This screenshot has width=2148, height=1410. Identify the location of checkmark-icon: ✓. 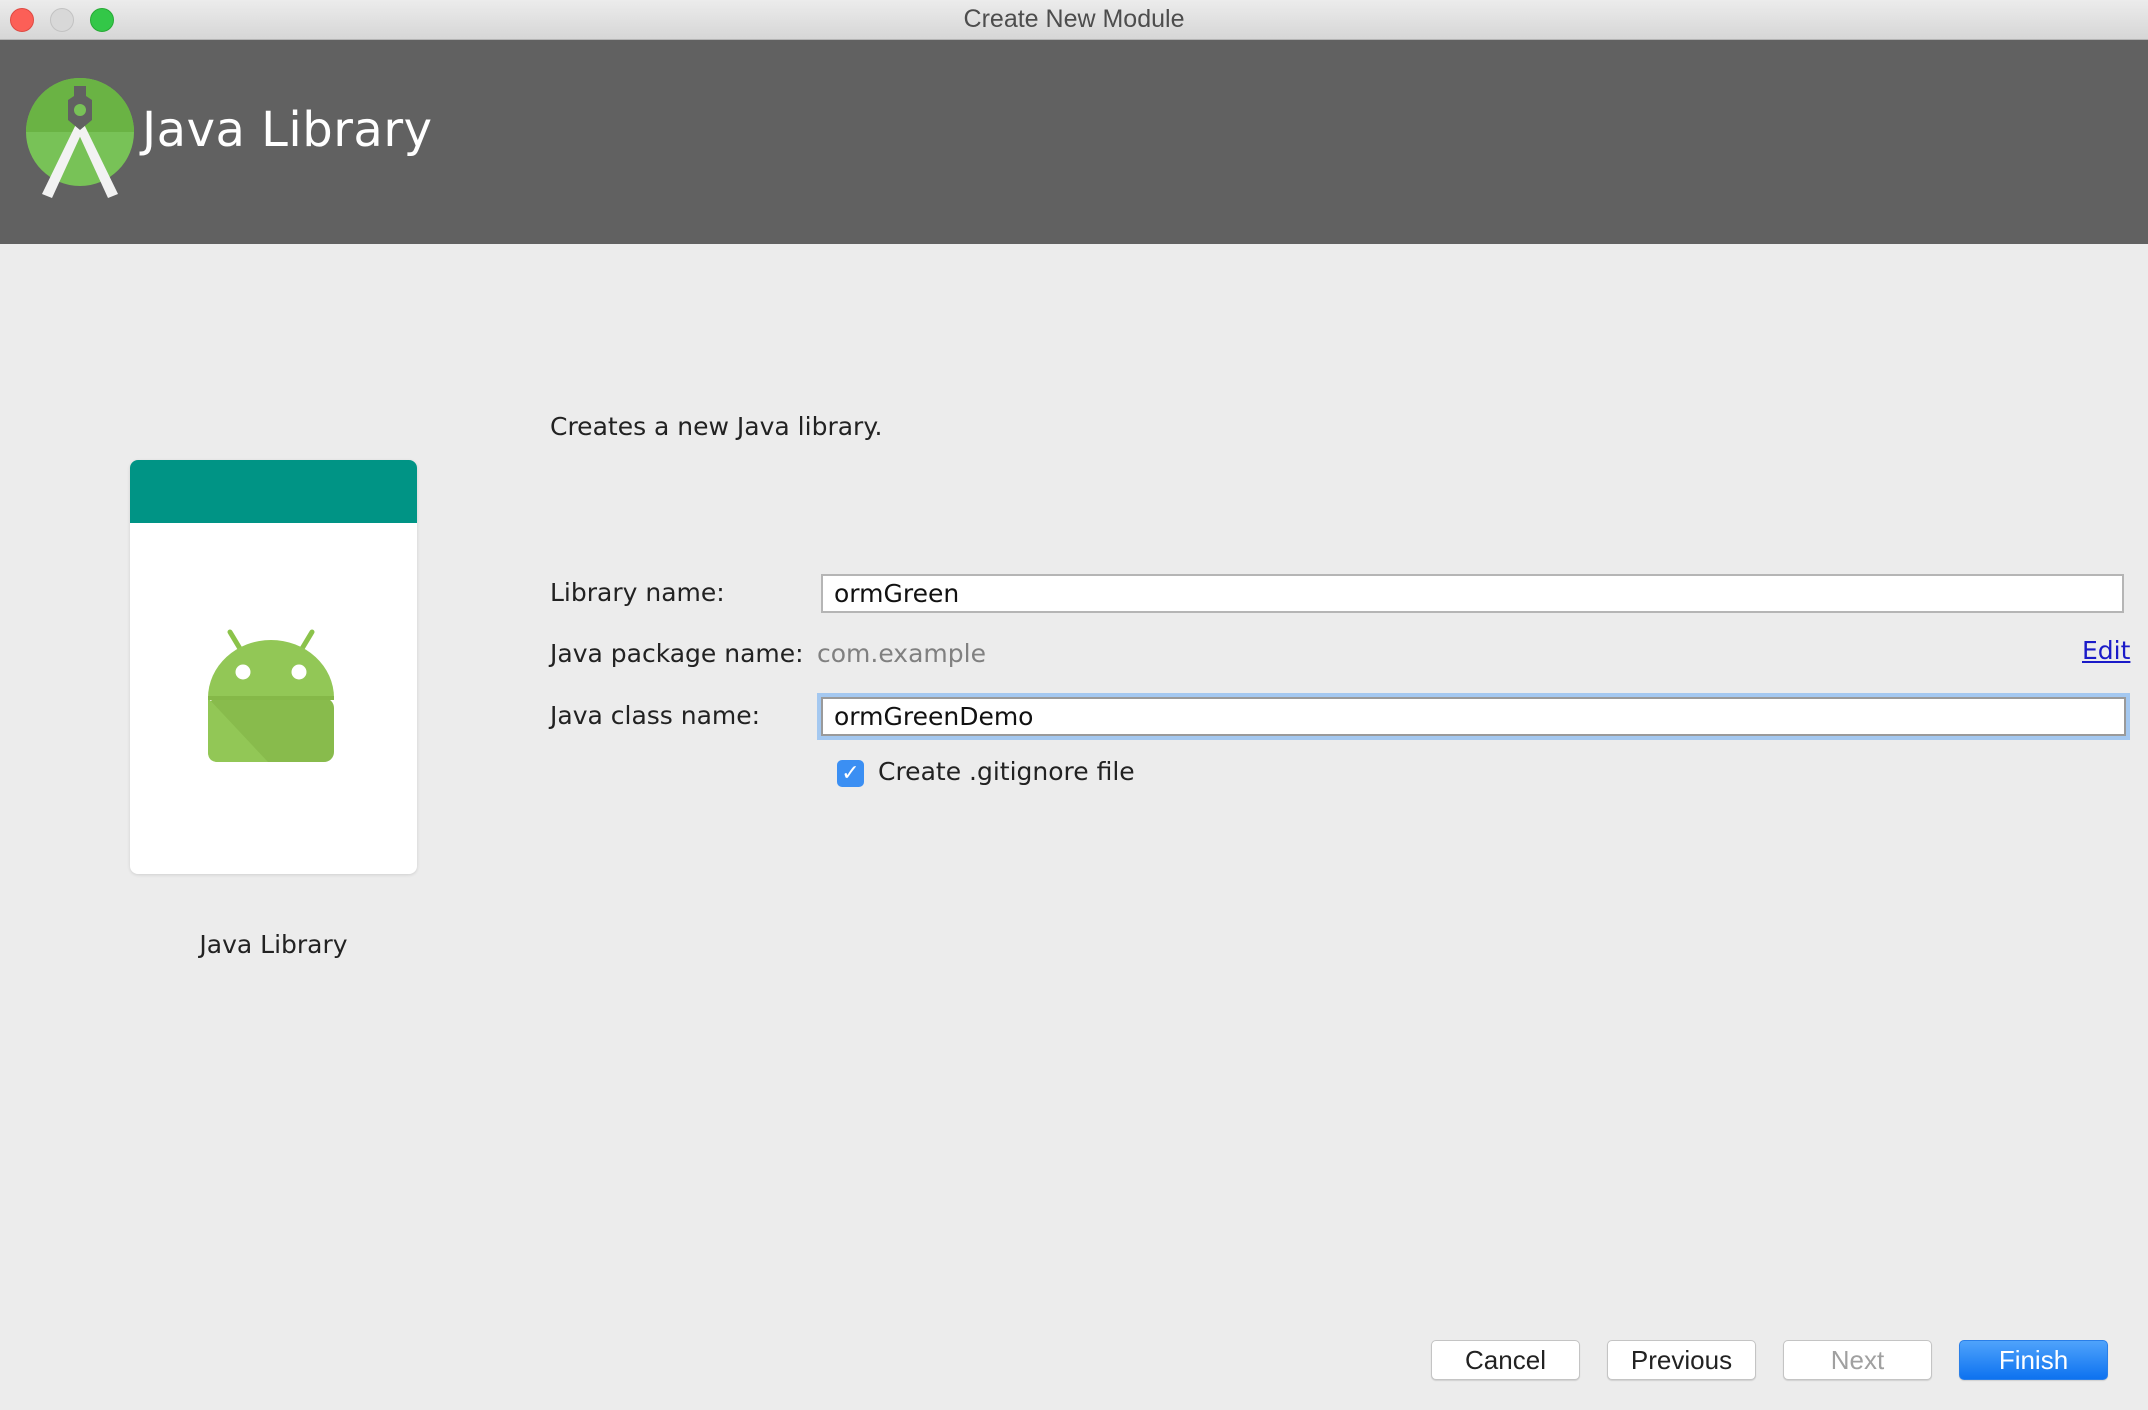
(850, 773).